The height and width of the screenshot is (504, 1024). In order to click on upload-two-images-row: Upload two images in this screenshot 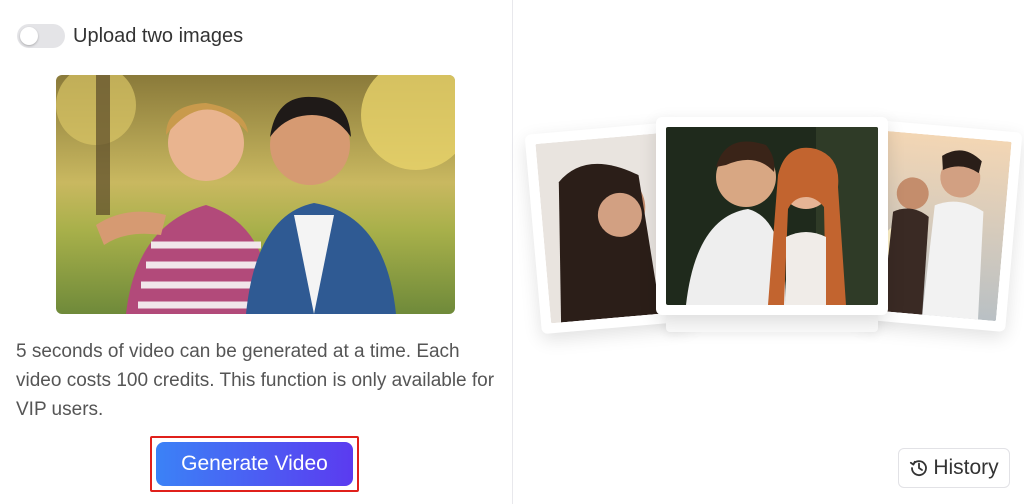, I will do `click(130, 36)`.